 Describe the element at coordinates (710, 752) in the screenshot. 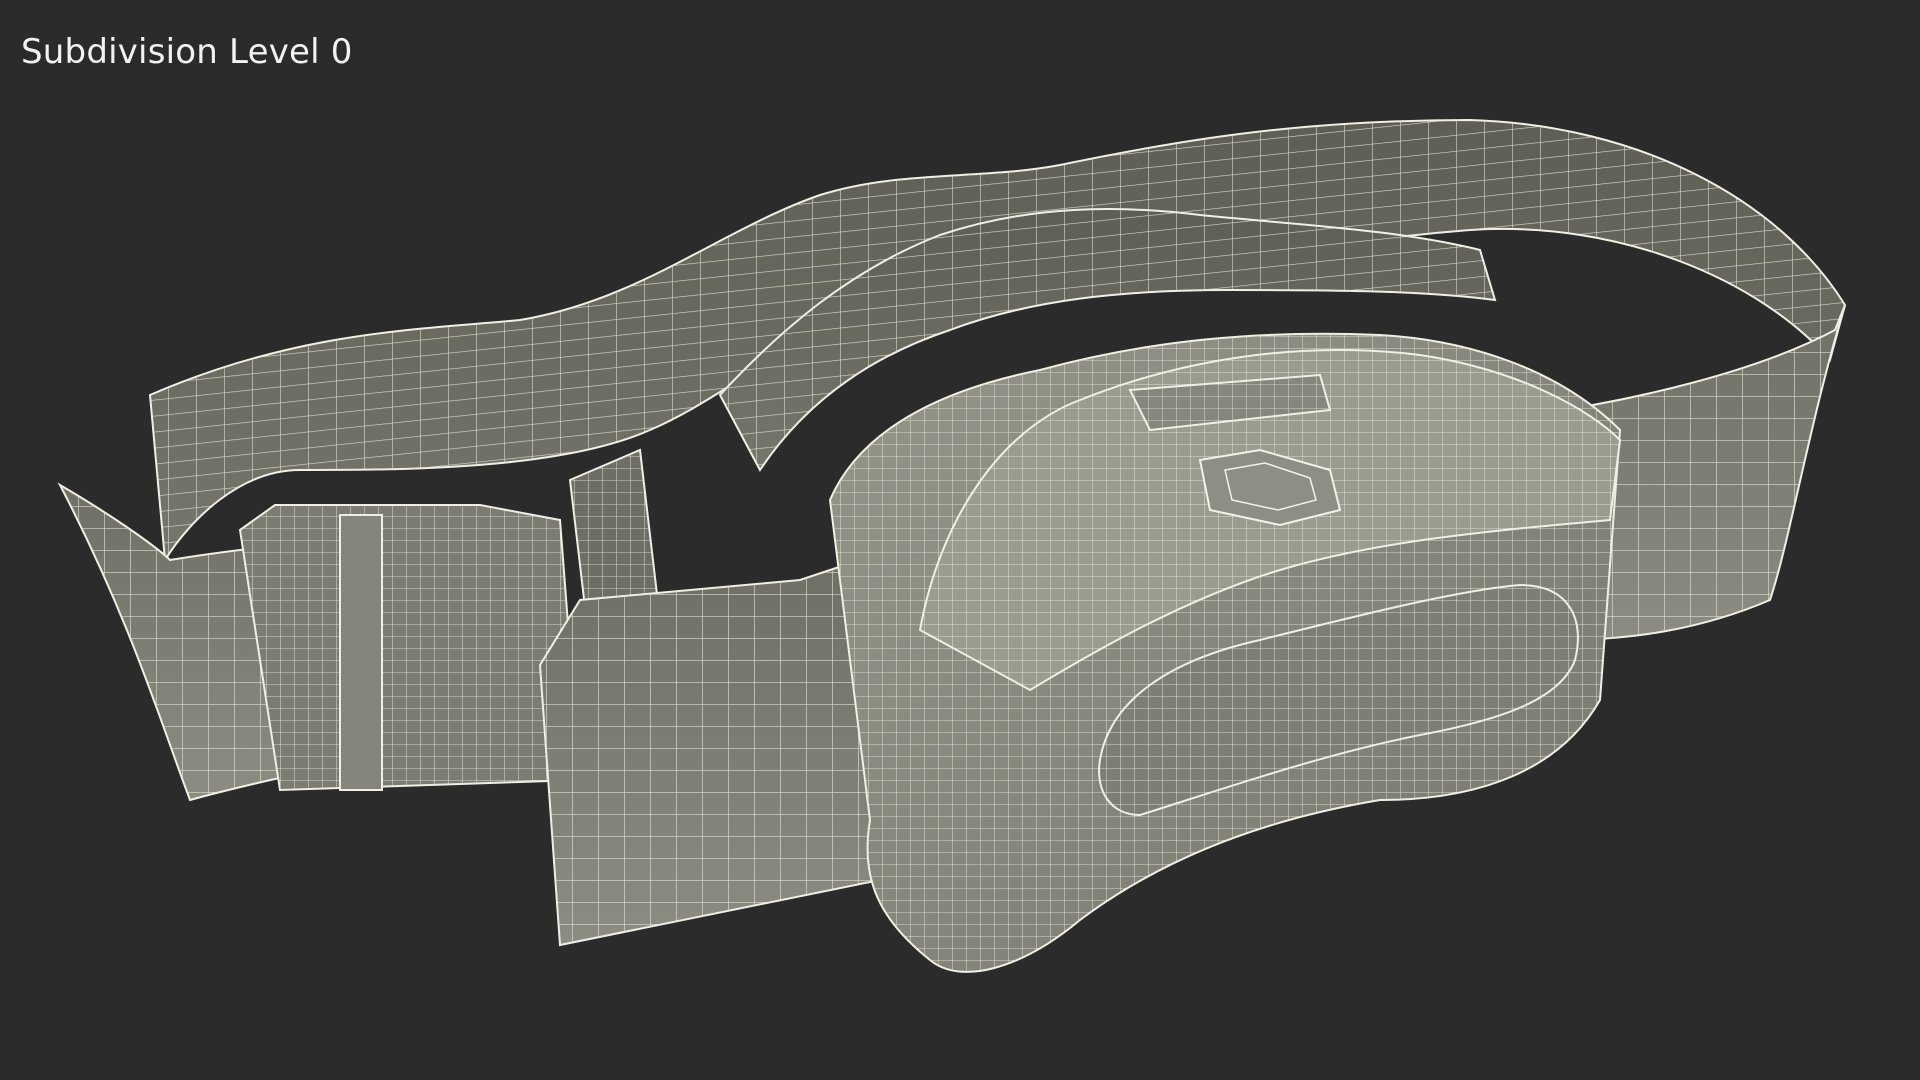

I see `belt-front-strap` at that location.